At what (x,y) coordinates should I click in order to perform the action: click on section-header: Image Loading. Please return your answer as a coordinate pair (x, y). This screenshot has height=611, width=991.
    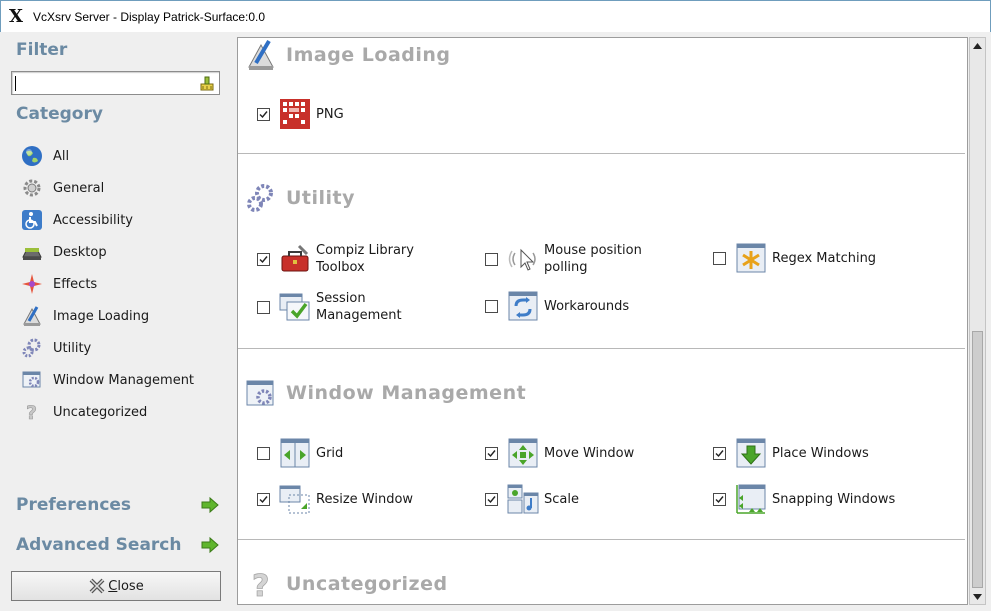
    Looking at the image, I should click on (347, 55).